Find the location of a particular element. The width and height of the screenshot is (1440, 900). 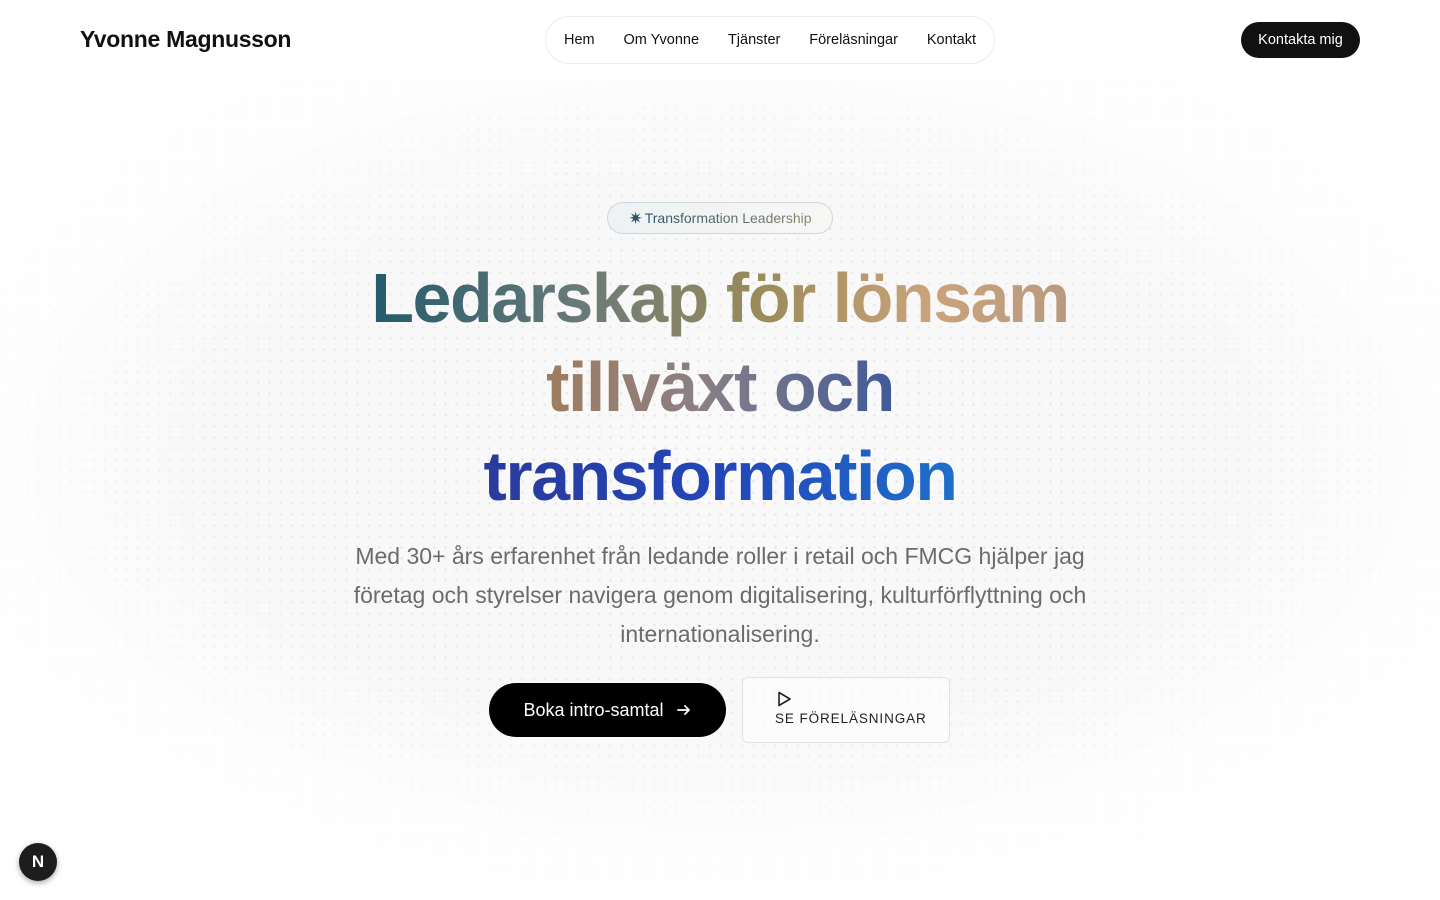

headline-word: Ledarskap is located at coordinates (539, 298).